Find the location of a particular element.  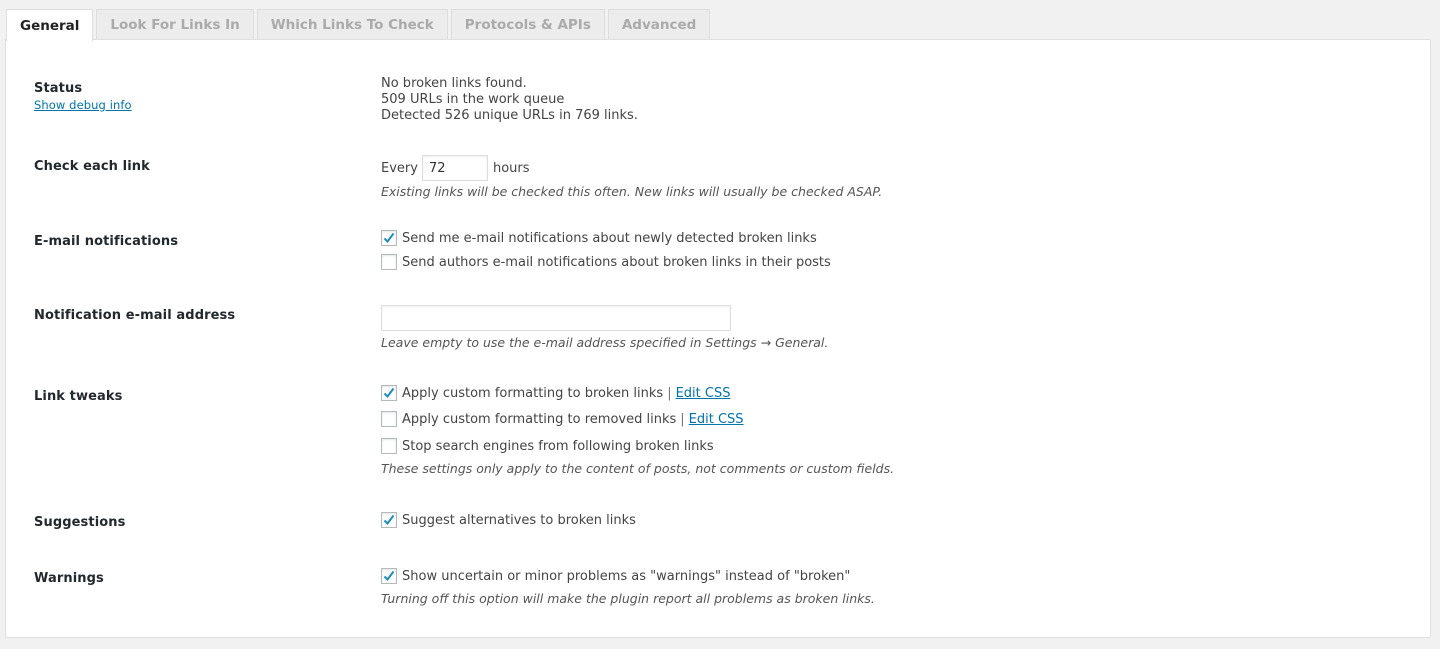

link-tweaks-label: Link tweaks is located at coordinates (78, 396).